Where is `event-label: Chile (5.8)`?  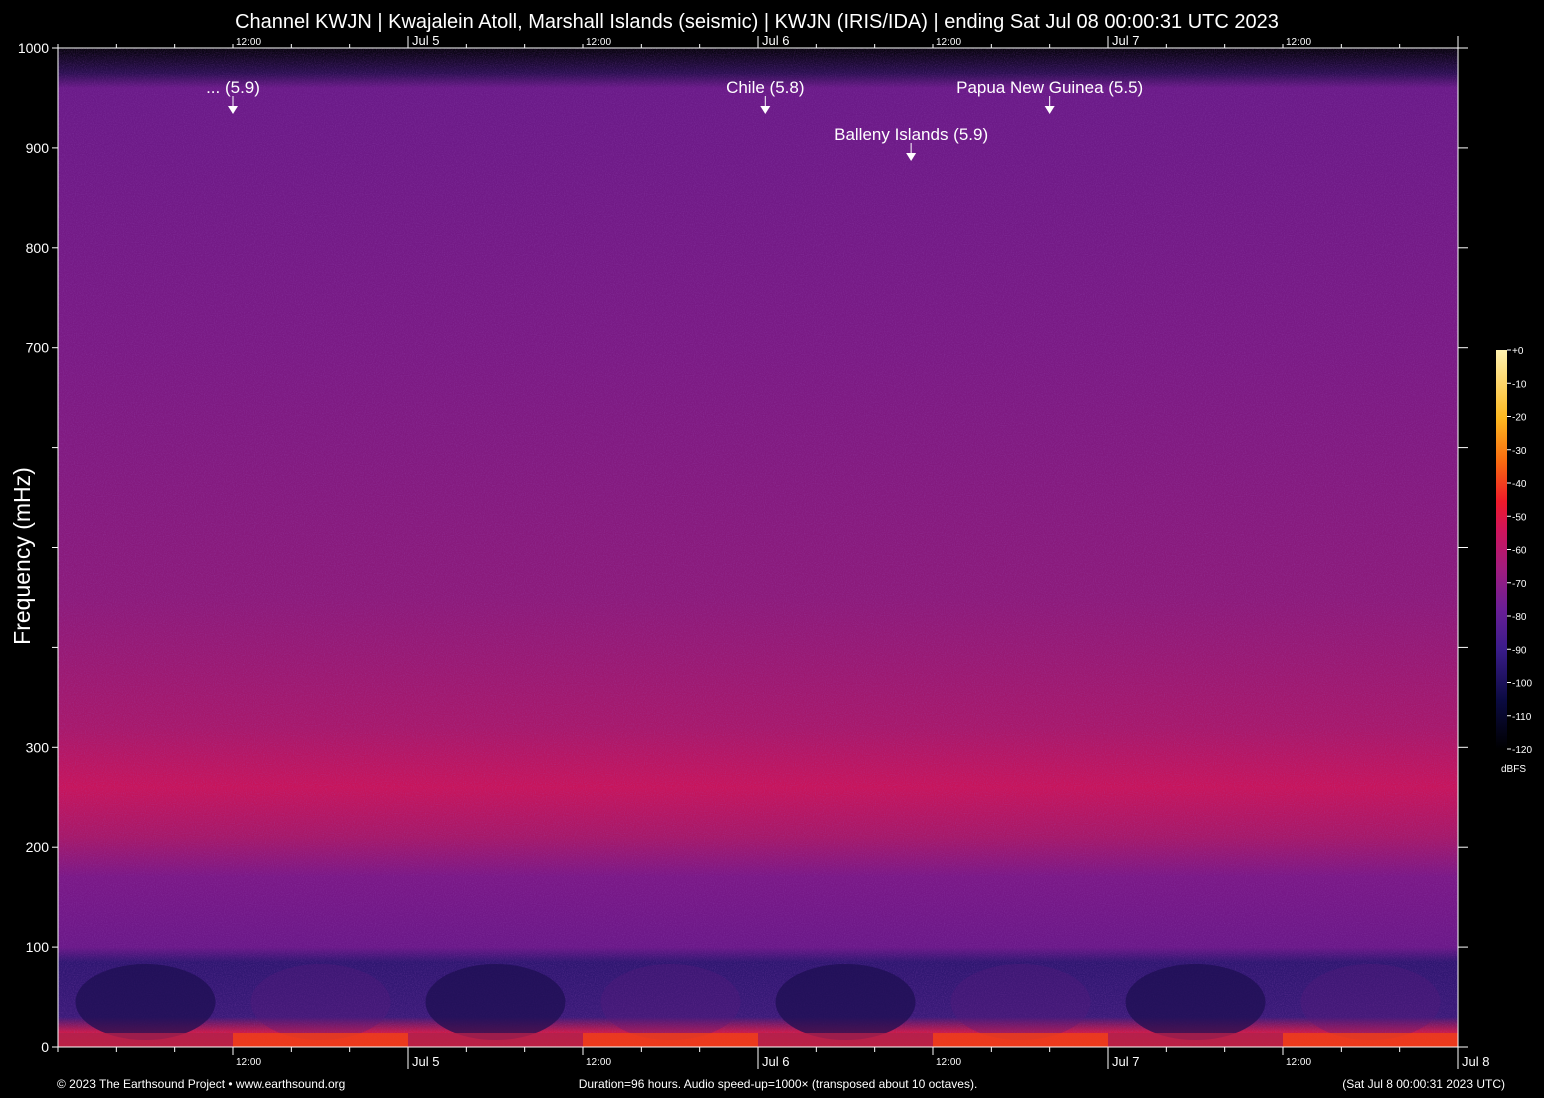
event-label: Chile (5.8) is located at coordinates (765, 87).